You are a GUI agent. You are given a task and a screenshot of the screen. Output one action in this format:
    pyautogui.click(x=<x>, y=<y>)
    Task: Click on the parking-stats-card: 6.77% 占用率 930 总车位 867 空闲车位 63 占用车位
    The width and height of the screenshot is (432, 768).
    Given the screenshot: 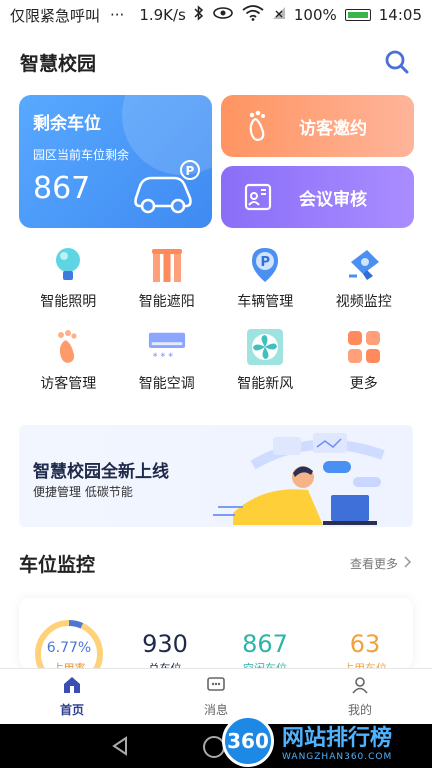 What is the action you would take?
    pyautogui.click(x=216, y=633)
    